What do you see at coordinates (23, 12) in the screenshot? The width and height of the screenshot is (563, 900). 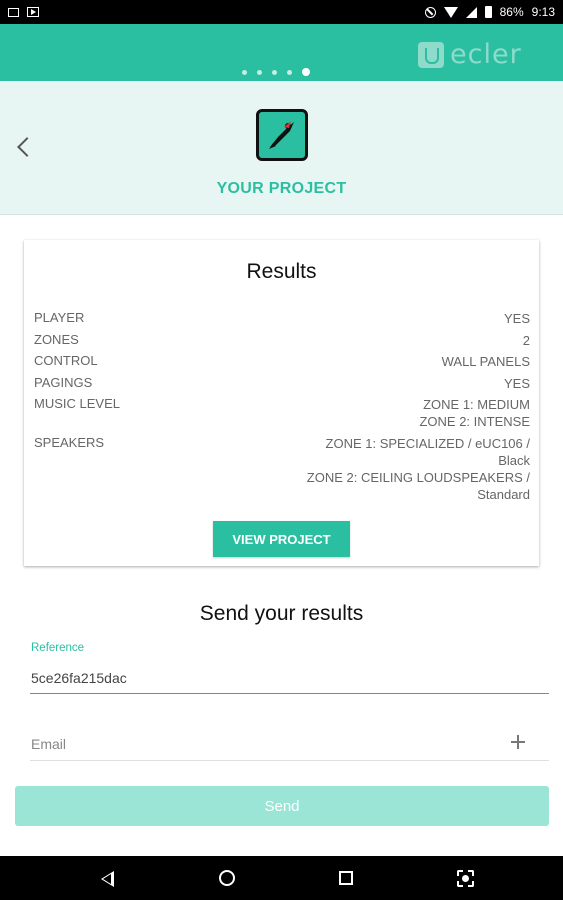 I see `status-left` at bounding box center [23, 12].